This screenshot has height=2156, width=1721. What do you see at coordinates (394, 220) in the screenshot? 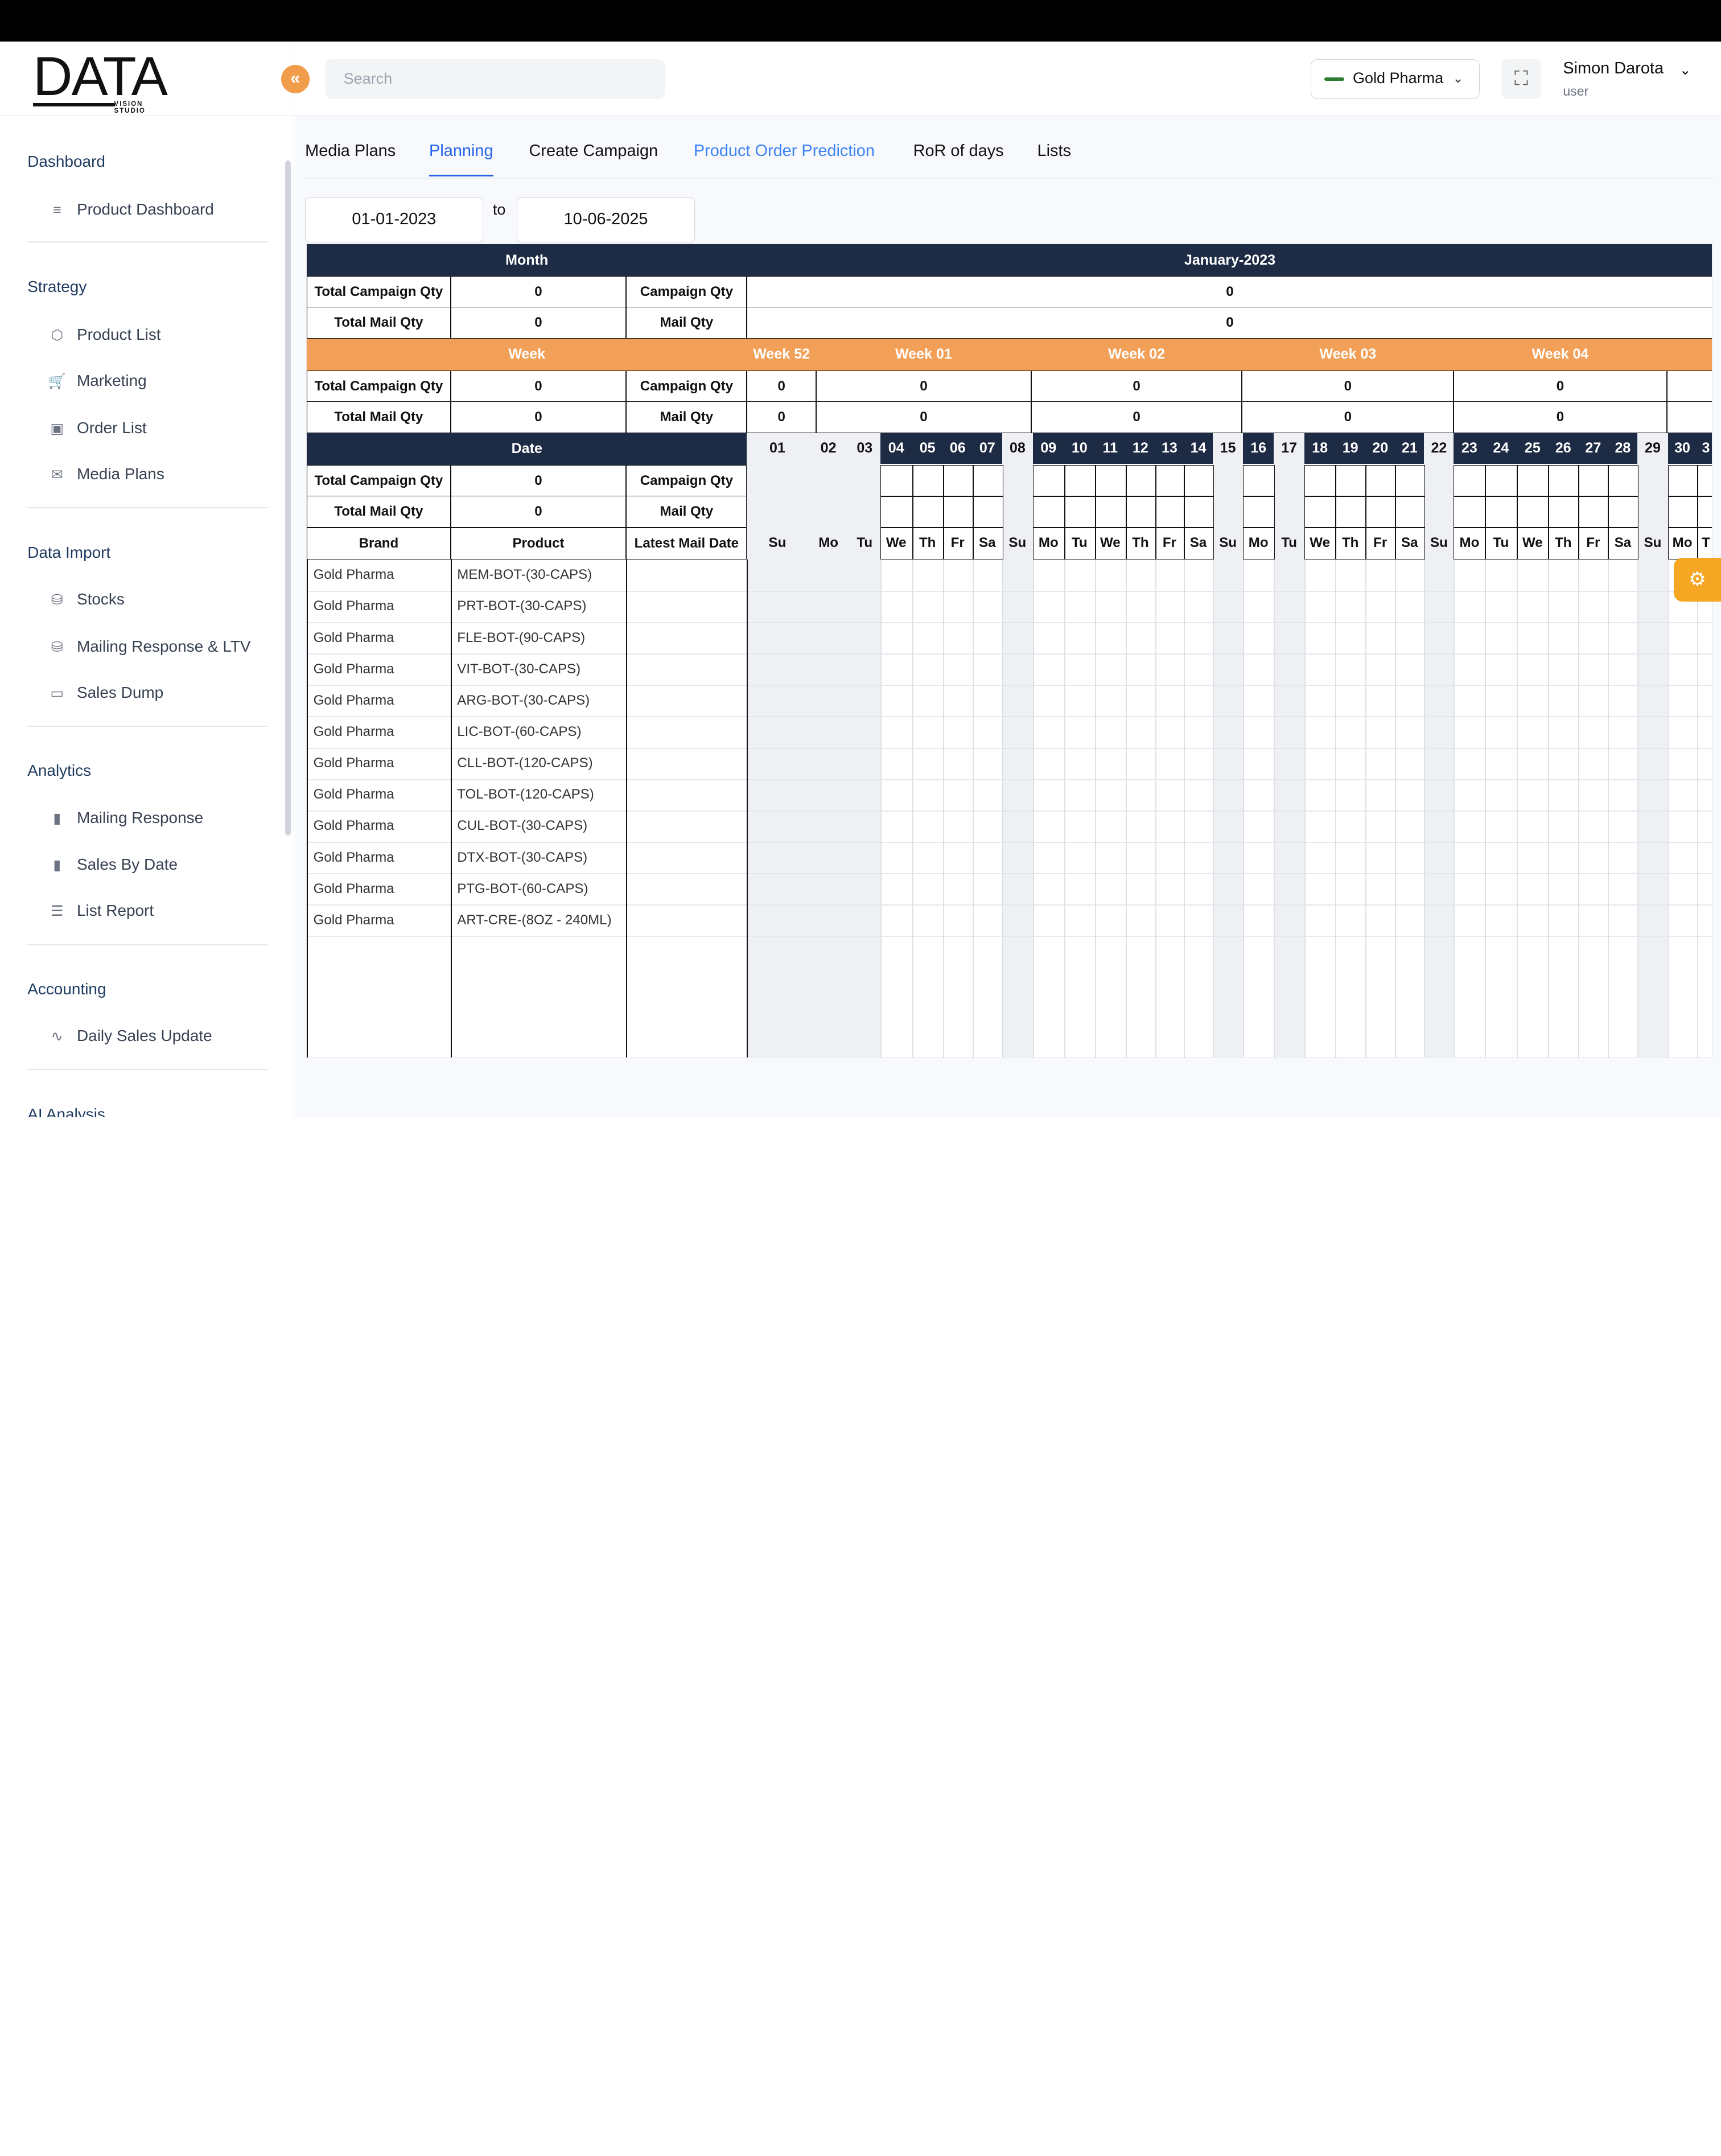
I see `date-from-input: 01-01-2023` at bounding box center [394, 220].